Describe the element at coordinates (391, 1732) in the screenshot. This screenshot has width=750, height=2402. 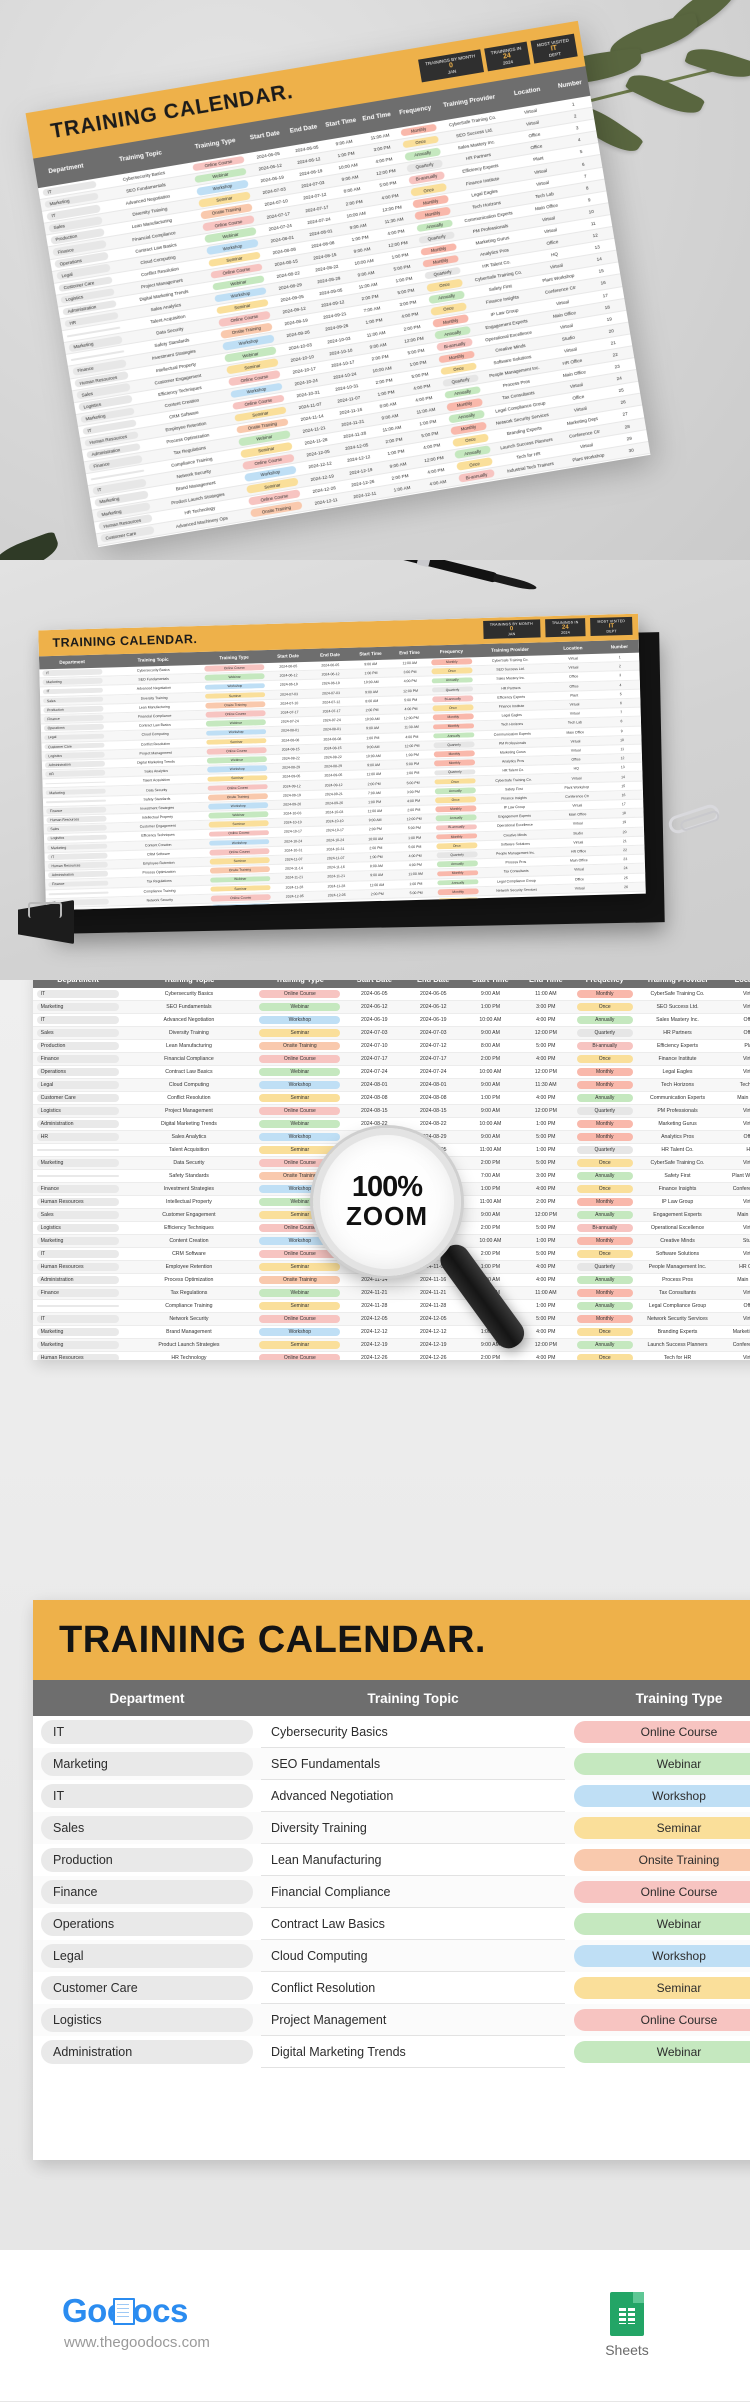
I see `zoom-table-row: IT Cybersecurity Basics Online Course` at that location.